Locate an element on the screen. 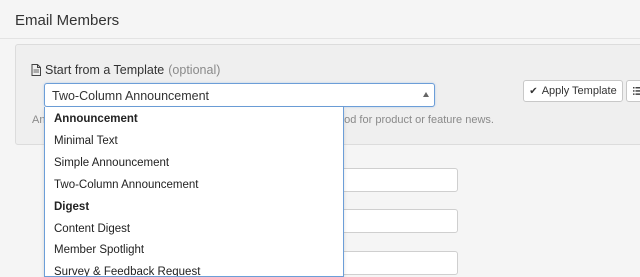 This screenshot has height=277, width=640. dropdown-option: Two-Column Announcement is located at coordinates (126, 185).